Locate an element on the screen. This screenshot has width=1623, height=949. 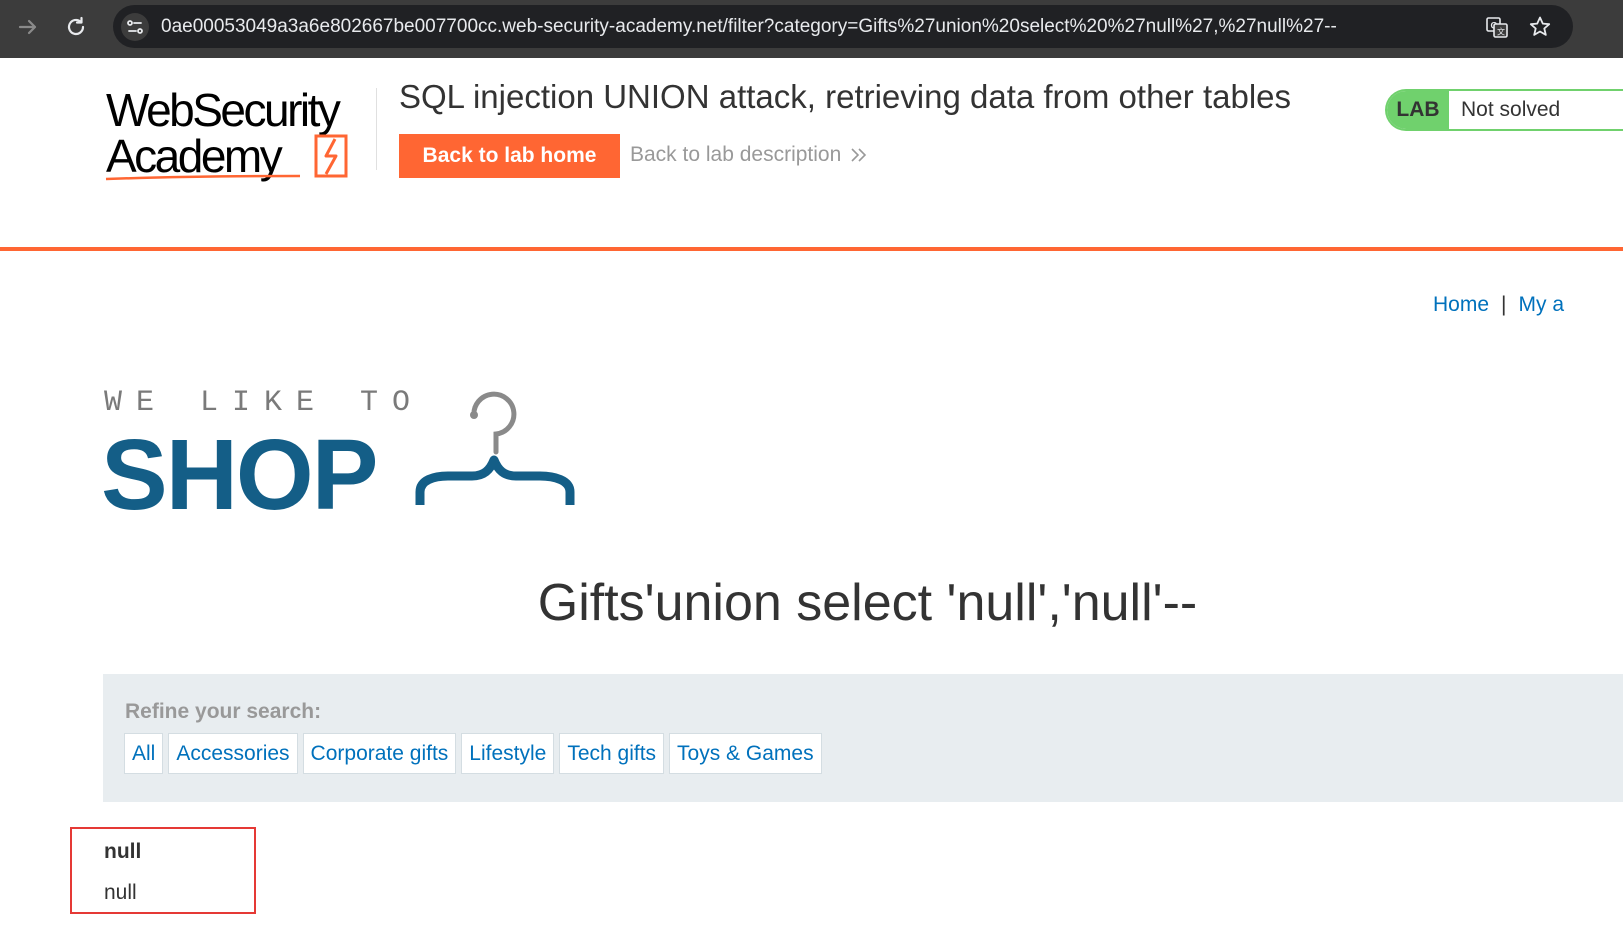
result-title: null is located at coordinates (123, 851).